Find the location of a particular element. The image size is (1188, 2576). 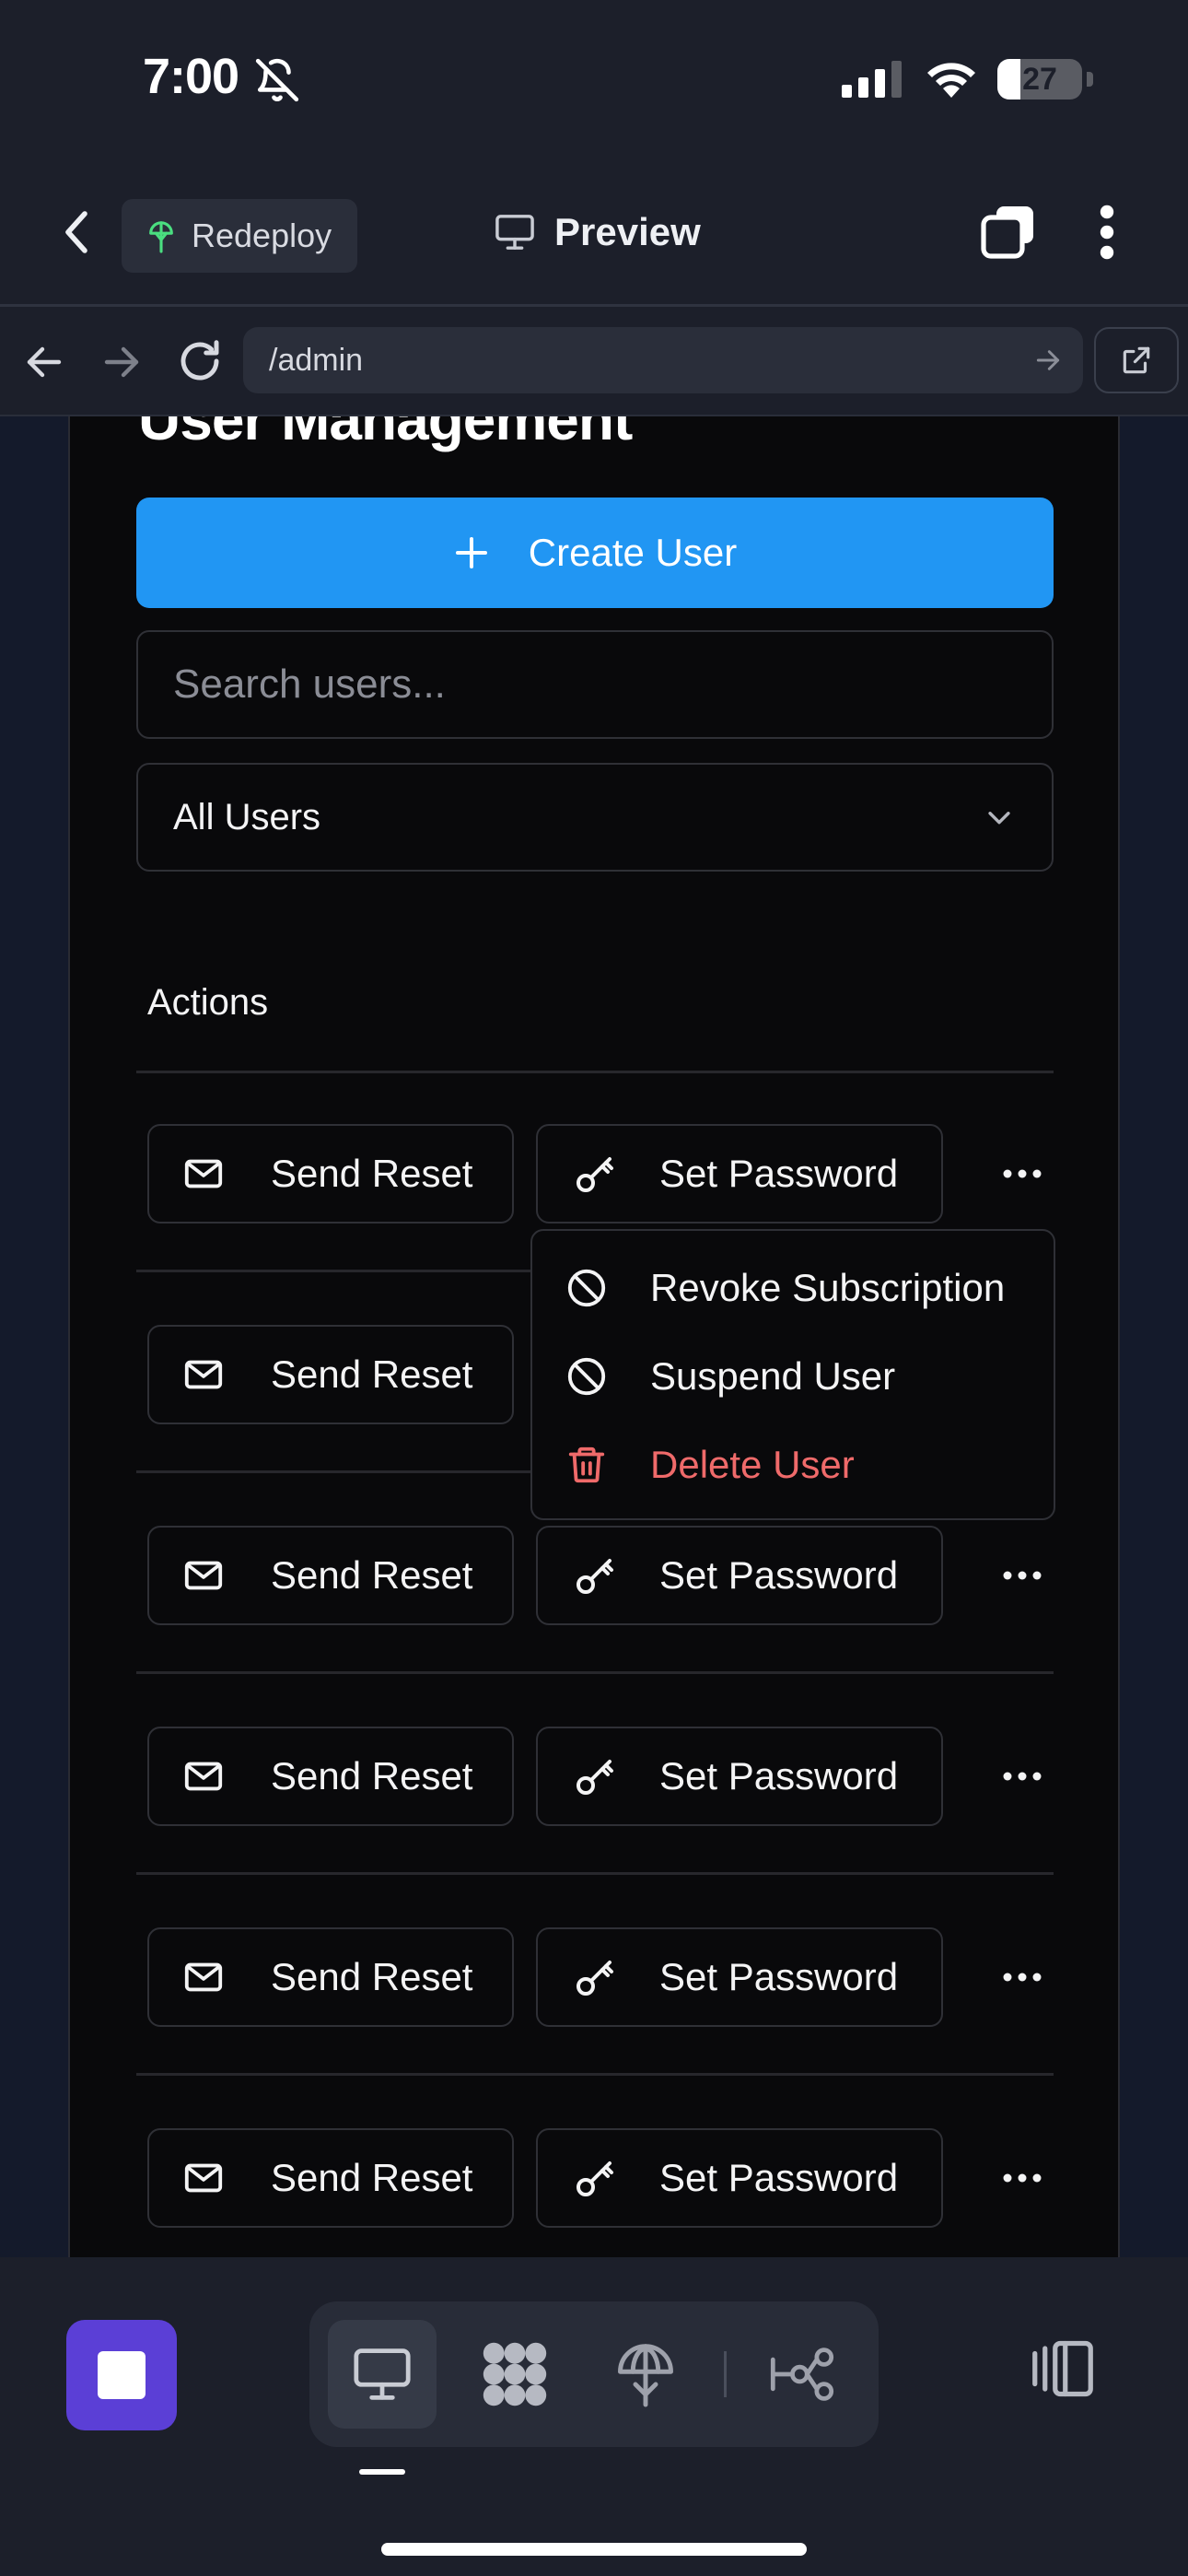

deploy-tool is located at coordinates (645, 2374).